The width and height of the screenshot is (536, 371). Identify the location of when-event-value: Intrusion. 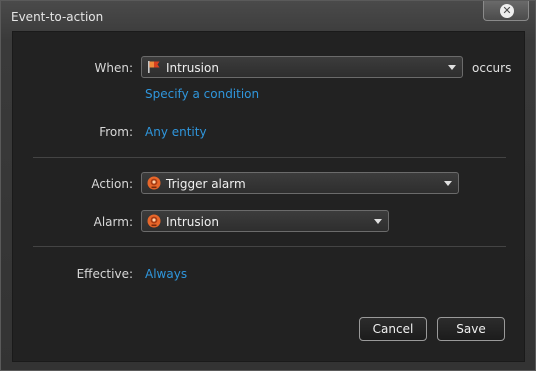
(192, 68).